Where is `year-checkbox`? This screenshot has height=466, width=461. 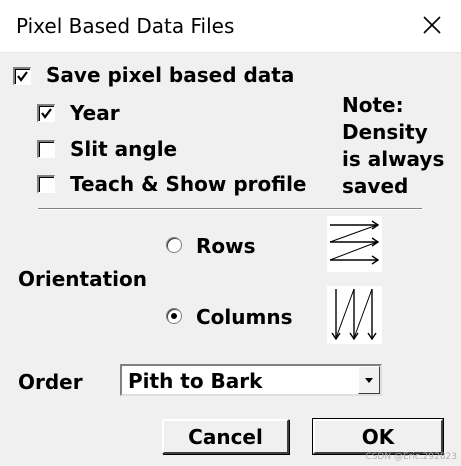 year-checkbox is located at coordinates (46, 113).